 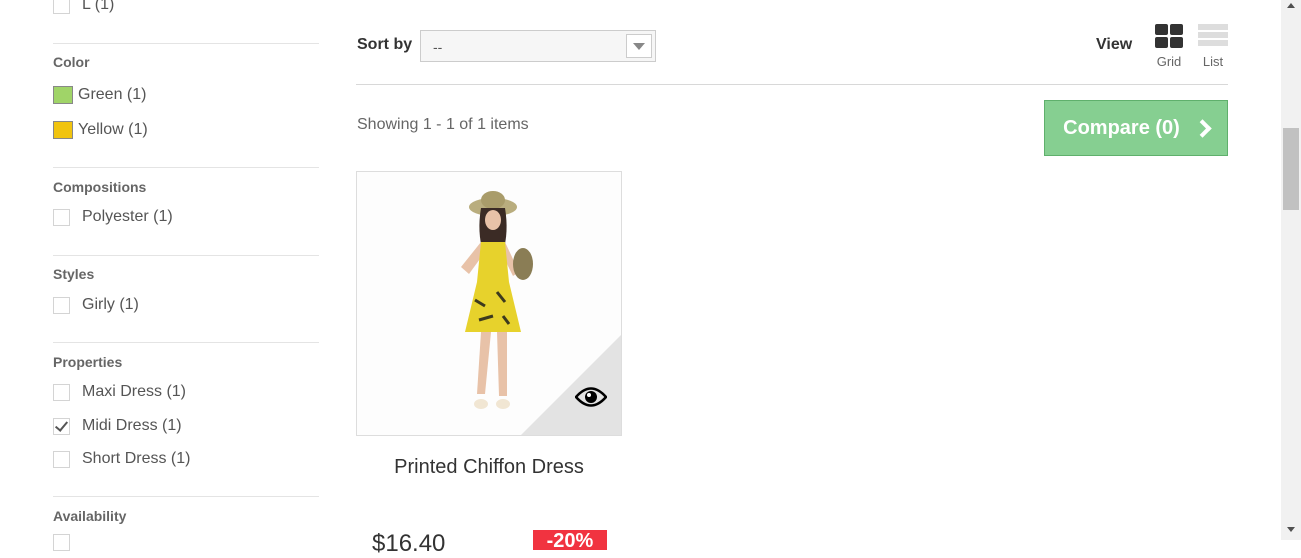 What do you see at coordinates (438, 47) in the screenshot?
I see `sort-value: --` at bounding box center [438, 47].